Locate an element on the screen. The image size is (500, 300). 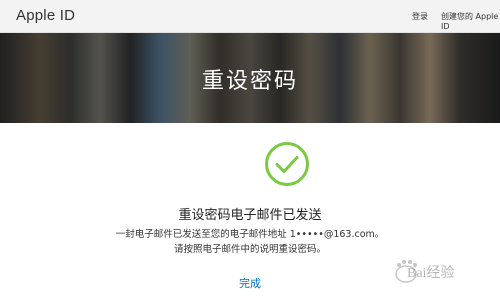
confirmation-instruction-line: 请按照电子邮件中的说明重设密码。 is located at coordinates (249, 249).